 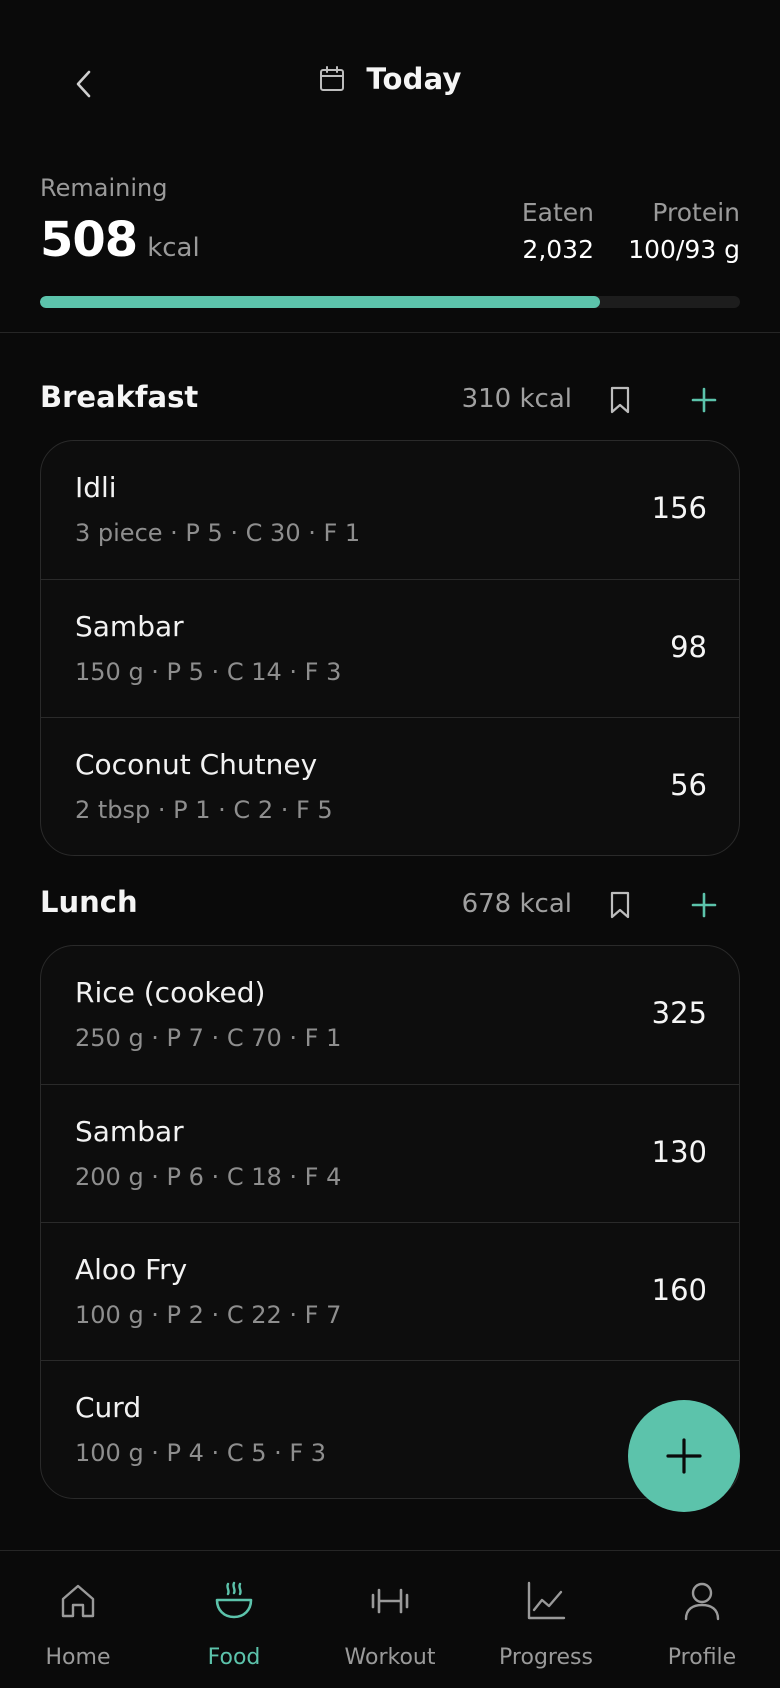 What do you see at coordinates (516, 904) in the screenshot?
I see `meal-kcal-total: 678 kcal` at bounding box center [516, 904].